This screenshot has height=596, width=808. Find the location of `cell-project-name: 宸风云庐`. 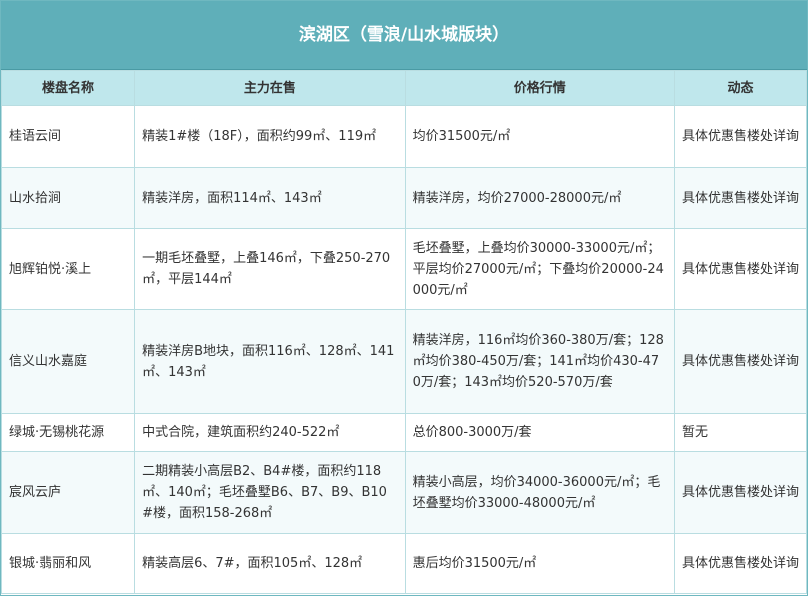

cell-project-name: 宸风云庐 is located at coordinates (68, 492).